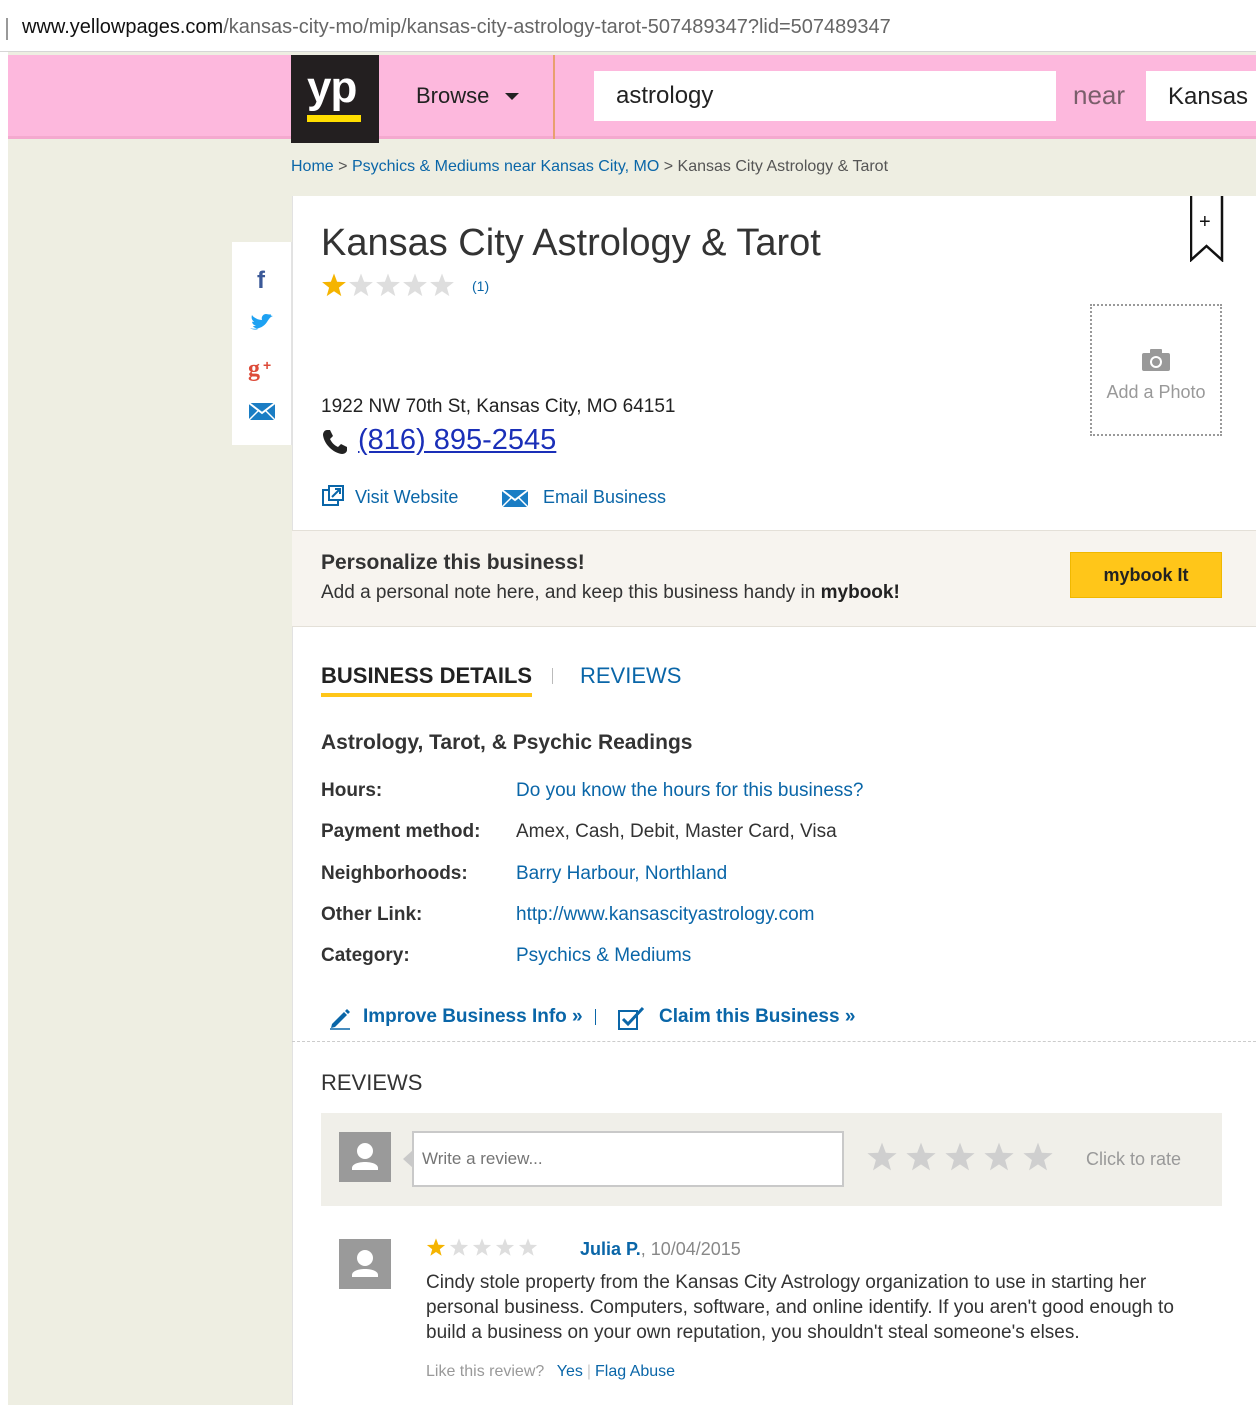  I want to click on like-review-prompt: Like this review?, so click(485, 1371).